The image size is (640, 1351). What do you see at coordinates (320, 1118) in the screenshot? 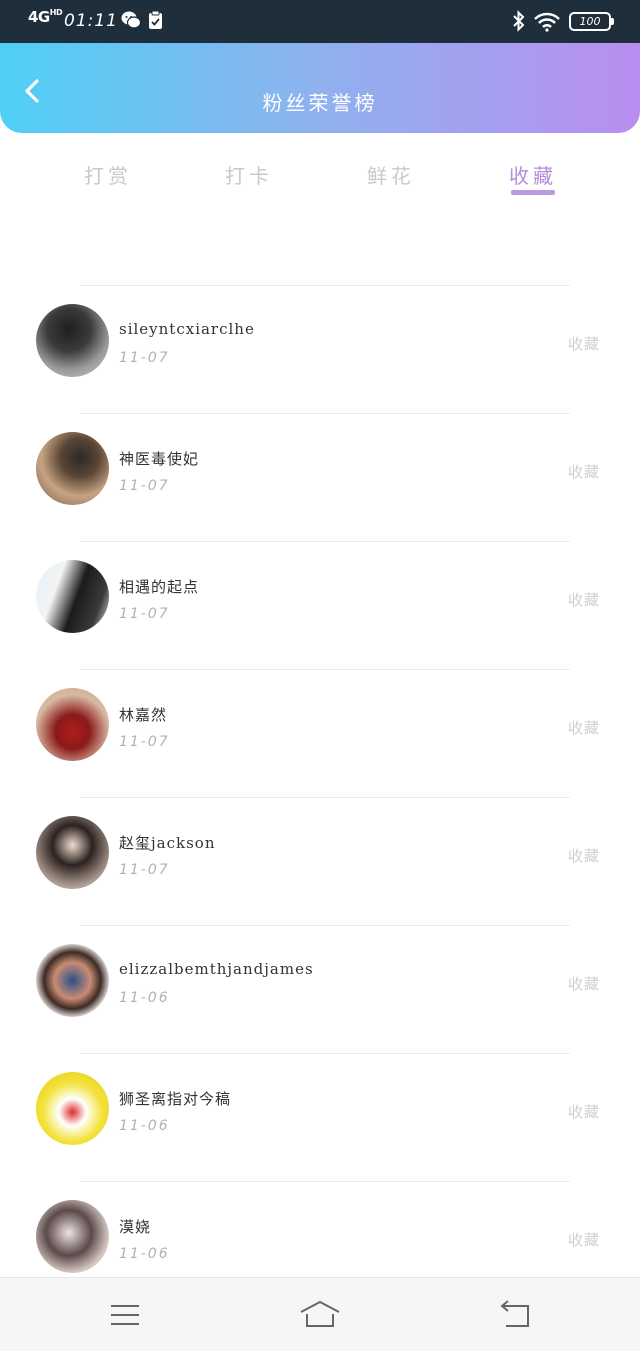
I see `list-item: 狮圣离指对今稿 11-06 收藏` at bounding box center [320, 1118].